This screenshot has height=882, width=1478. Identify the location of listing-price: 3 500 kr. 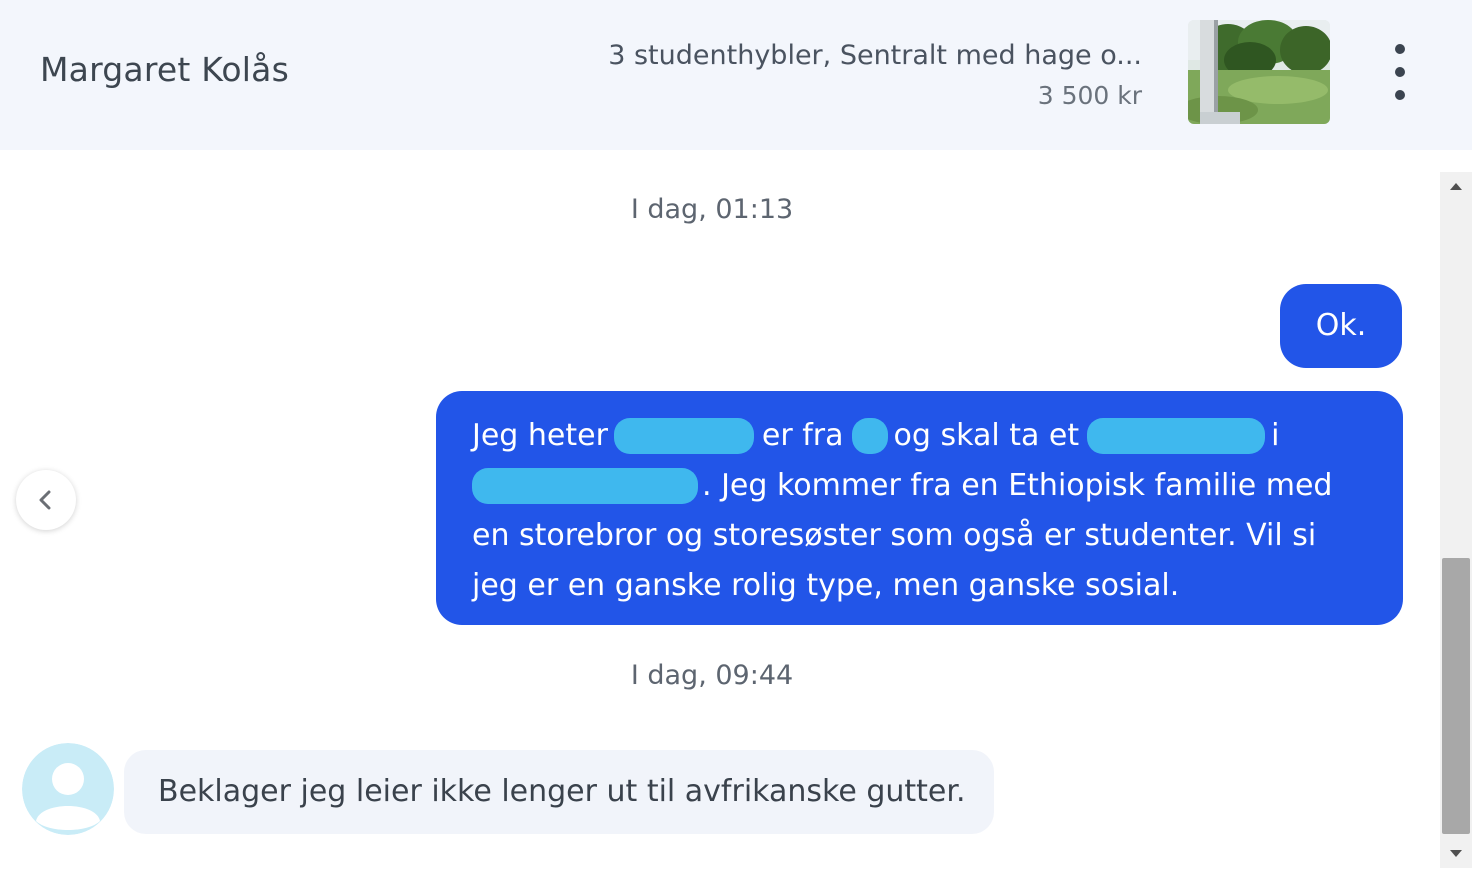
(1089, 95).